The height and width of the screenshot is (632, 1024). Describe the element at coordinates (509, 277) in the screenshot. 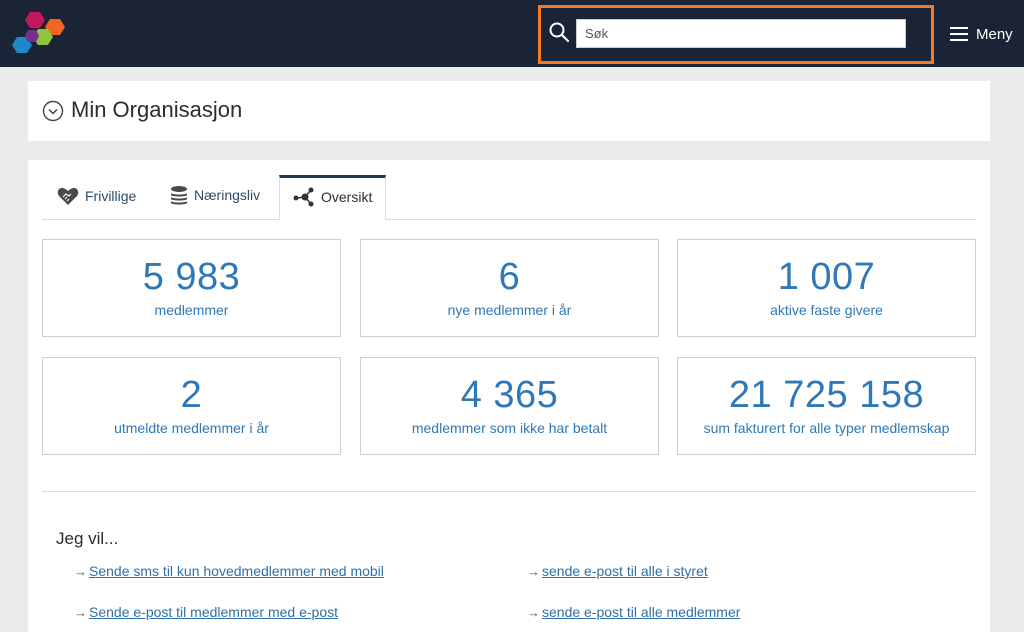

I see `stat-value: 6` at that location.